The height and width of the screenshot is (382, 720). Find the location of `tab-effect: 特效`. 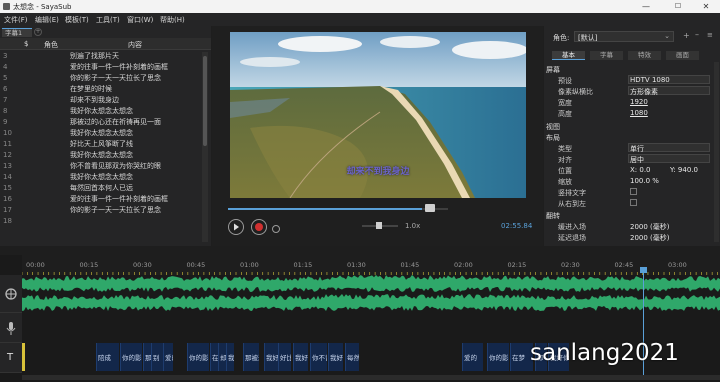

tab-effect: 特效 is located at coordinates (644, 55).